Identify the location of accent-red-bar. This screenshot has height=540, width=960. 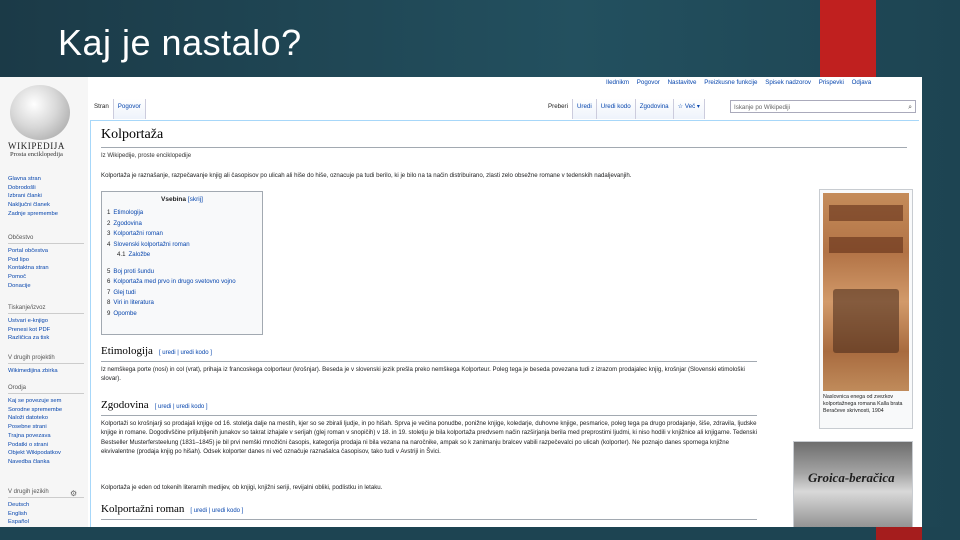
(848, 39).